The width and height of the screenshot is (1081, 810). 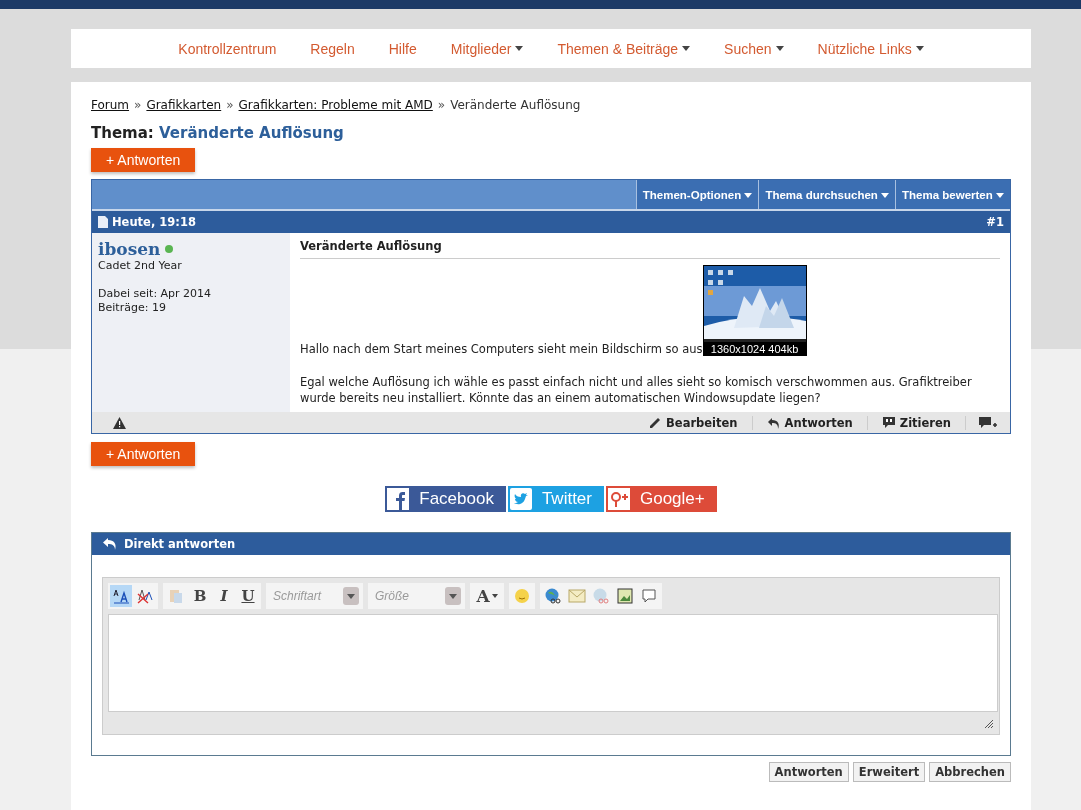 What do you see at coordinates (970, 772) in the screenshot?
I see `form-button: Abbrechen` at bounding box center [970, 772].